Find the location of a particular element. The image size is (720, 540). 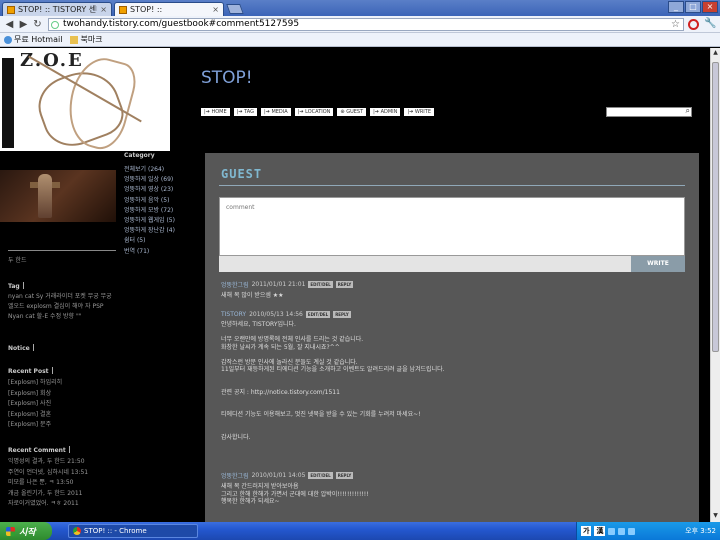

clock: 오후 3:52 is located at coordinates (700, 531).